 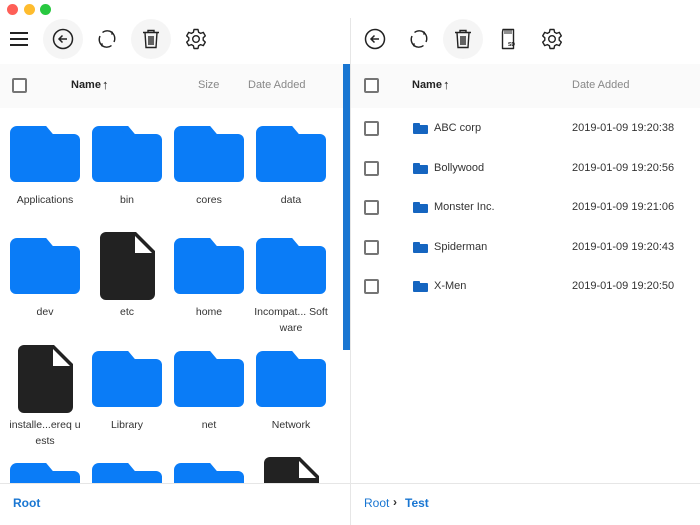 I want to click on item-label: Network, so click(x=291, y=425).